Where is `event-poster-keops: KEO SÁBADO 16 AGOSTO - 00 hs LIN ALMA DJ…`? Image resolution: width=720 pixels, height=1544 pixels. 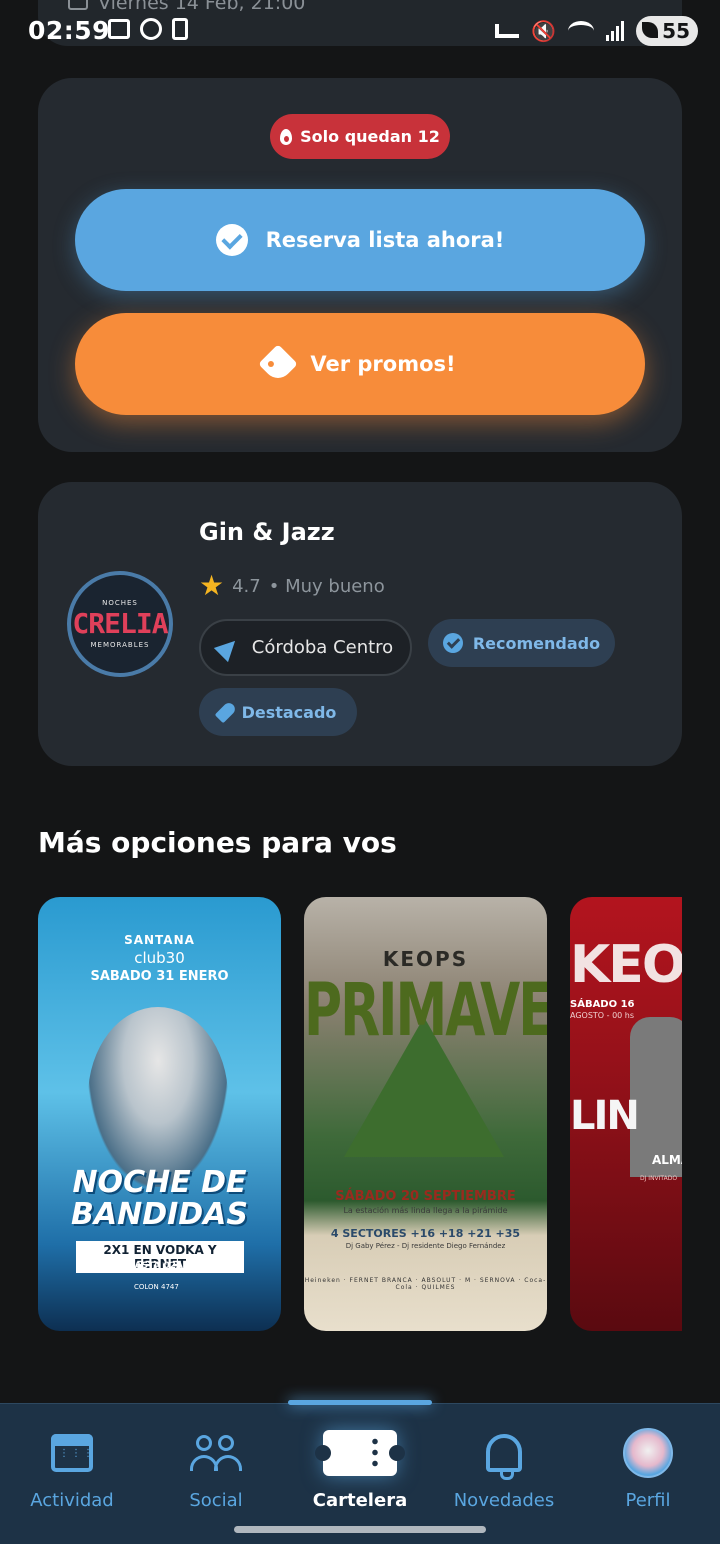 event-poster-keops: KEO SÁBADO 16 AGOSTO - 00 hs LIN ALMA DJ… is located at coordinates (626, 1114).